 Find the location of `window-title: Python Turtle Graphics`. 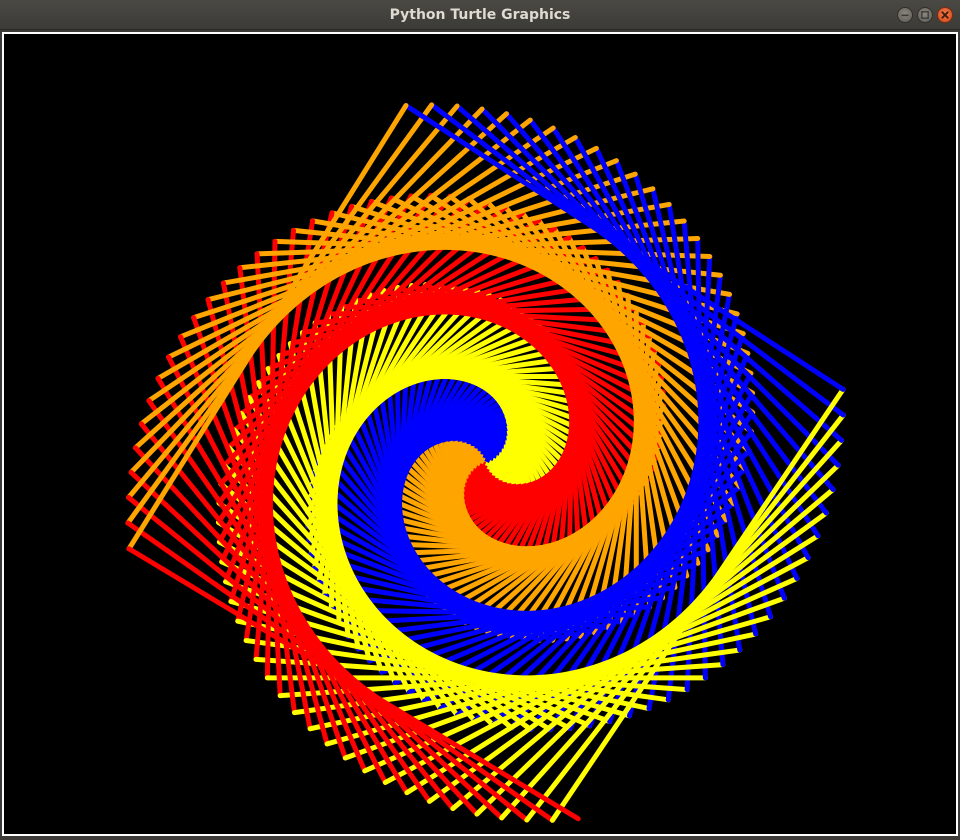

window-title: Python Turtle Graphics is located at coordinates (480, 15).